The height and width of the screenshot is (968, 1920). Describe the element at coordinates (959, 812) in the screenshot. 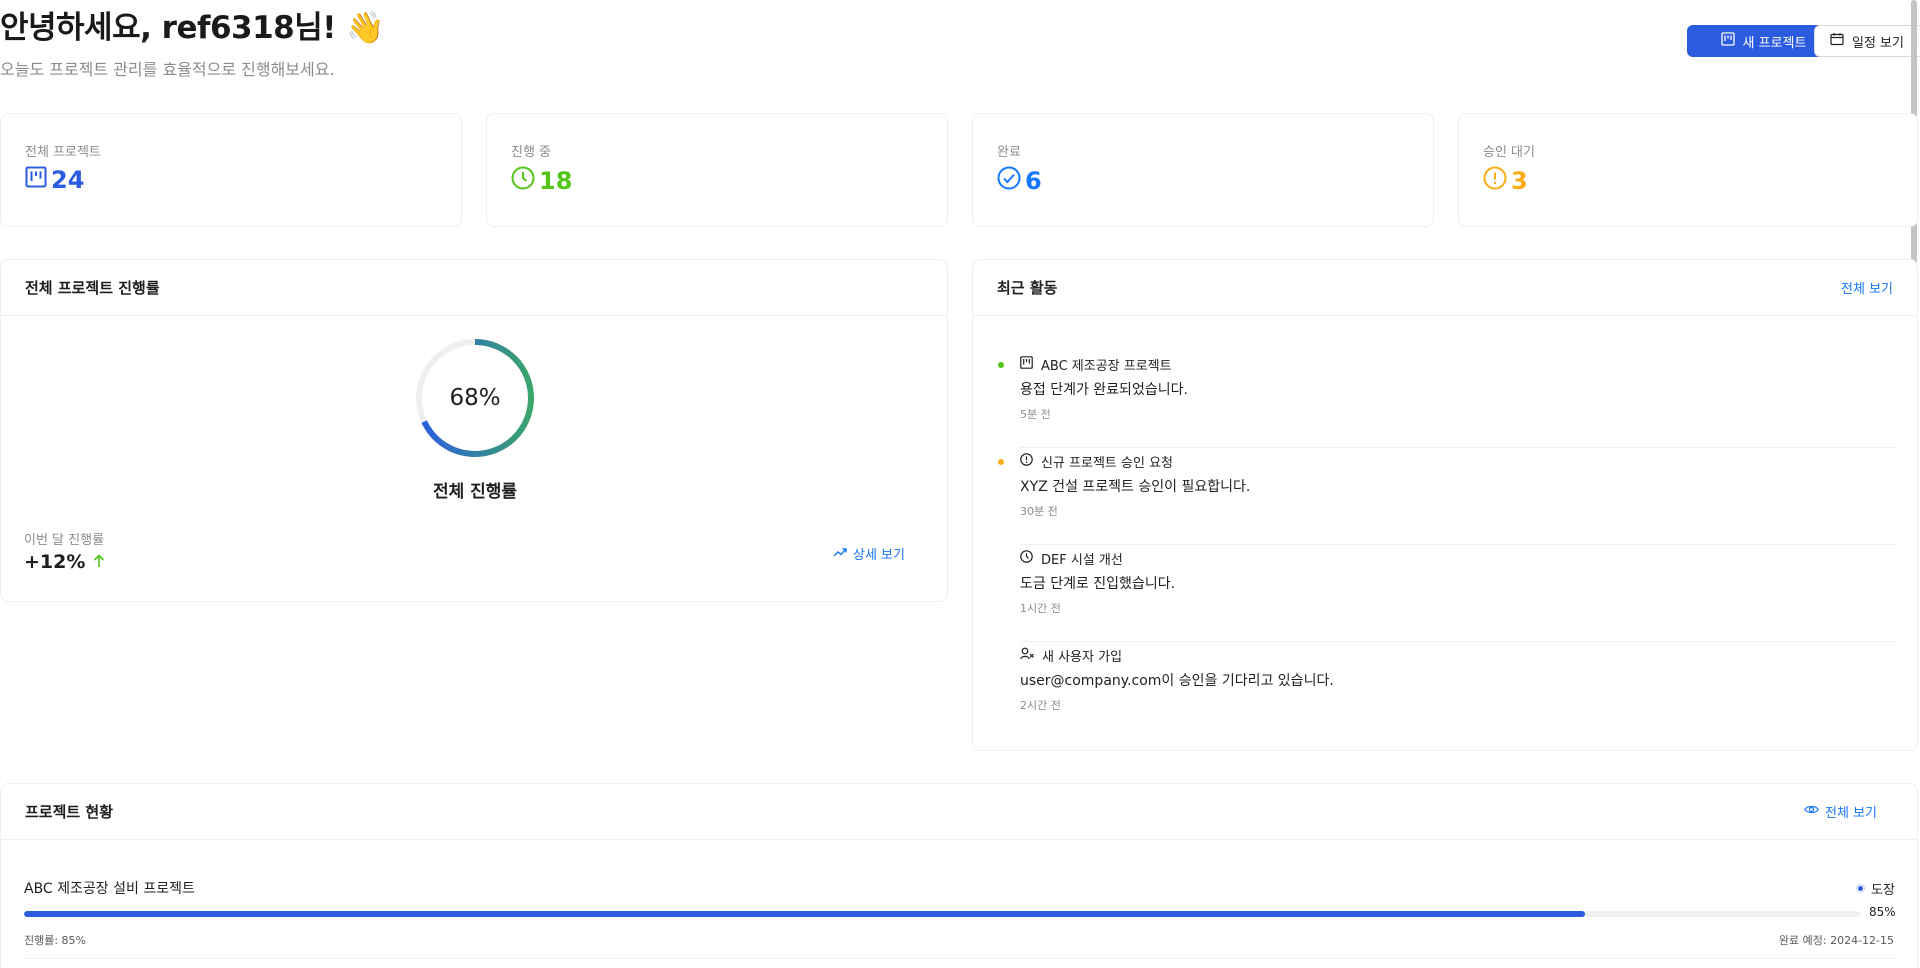

I see `card-header: 프로젝트 현황 전체 보기` at that location.